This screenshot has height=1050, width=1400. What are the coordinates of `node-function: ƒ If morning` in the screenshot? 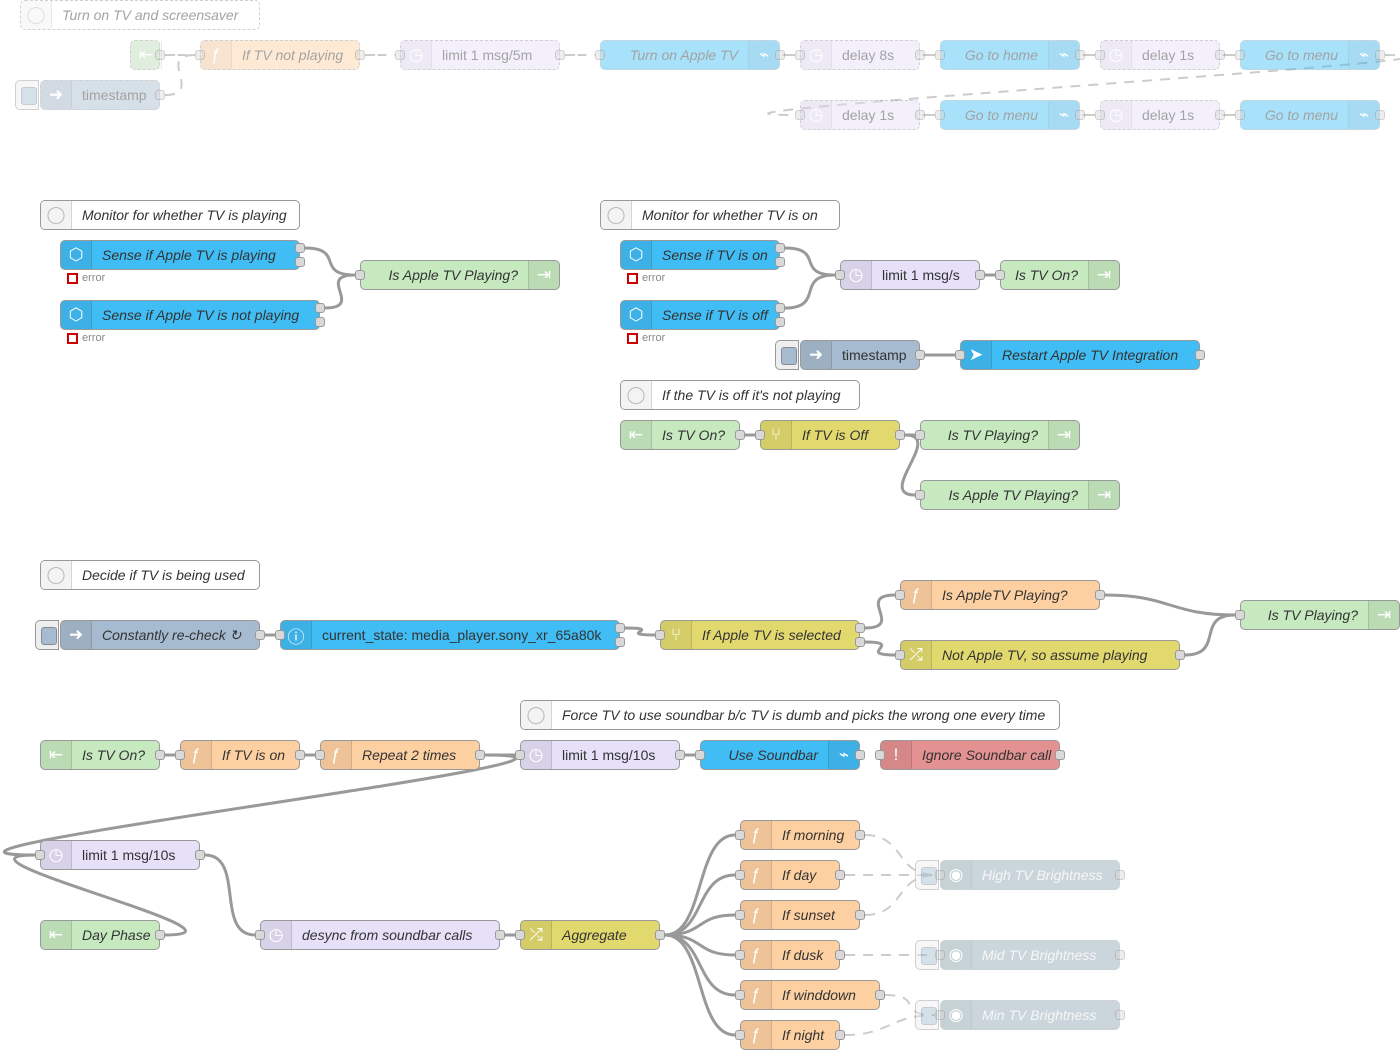 It's located at (800, 835).